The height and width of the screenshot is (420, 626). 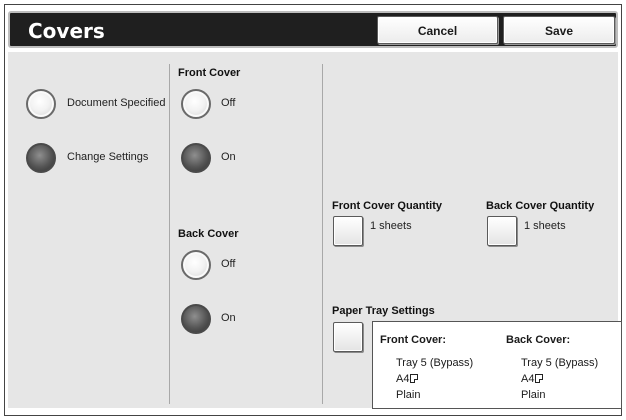 I want to click on back-cover-off-radio, so click(x=196, y=265).